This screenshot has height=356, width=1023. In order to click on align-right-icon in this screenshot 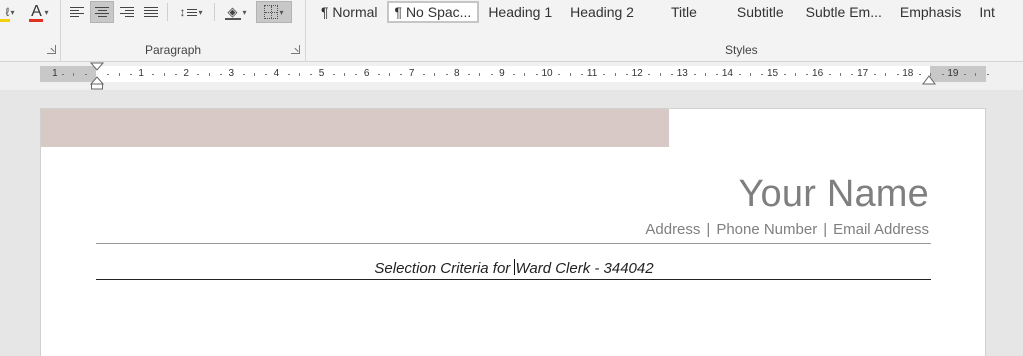, I will do `click(127, 12)`.